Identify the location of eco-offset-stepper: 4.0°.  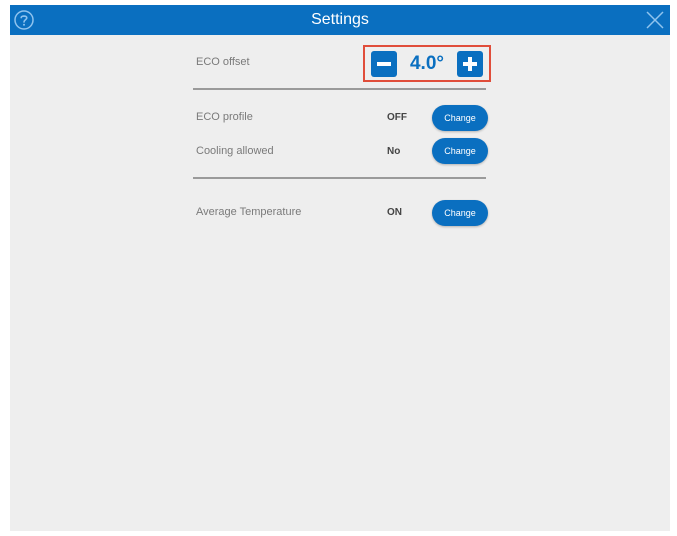
(427, 63).